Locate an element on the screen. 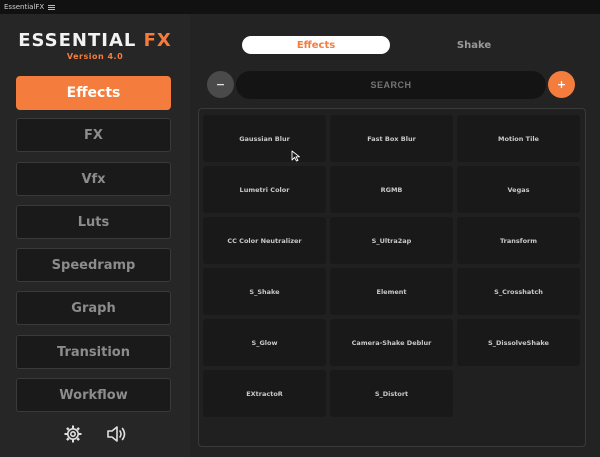 Image resolution: width=600 pixels, height=457 pixels. sidebar-item-speedramp: Speedramp is located at coordinates (93, 265).